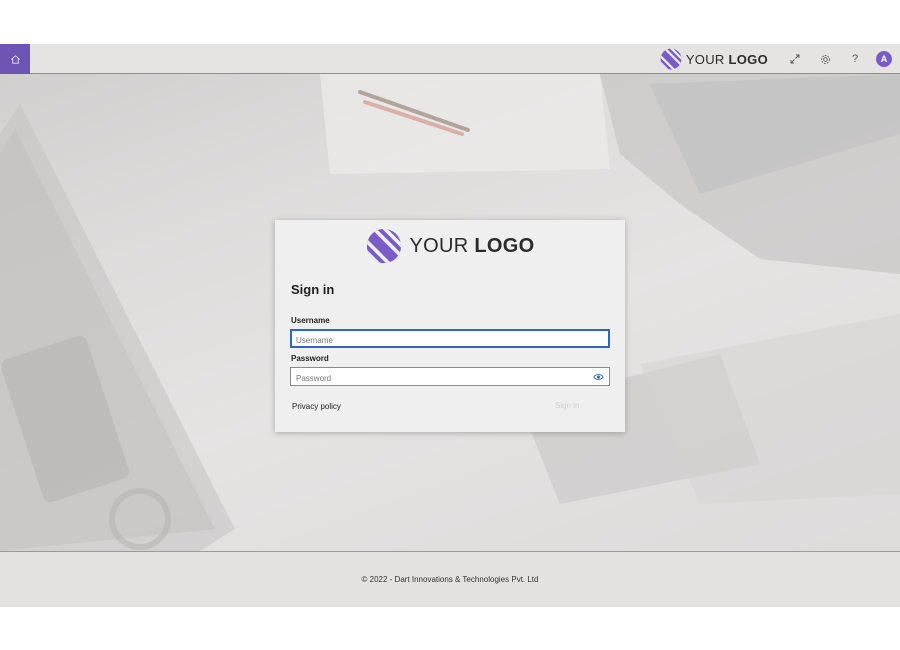 Image resolution: width=900 pixels, height=650 pixels. I want to click on username-input, so click(450, 340).